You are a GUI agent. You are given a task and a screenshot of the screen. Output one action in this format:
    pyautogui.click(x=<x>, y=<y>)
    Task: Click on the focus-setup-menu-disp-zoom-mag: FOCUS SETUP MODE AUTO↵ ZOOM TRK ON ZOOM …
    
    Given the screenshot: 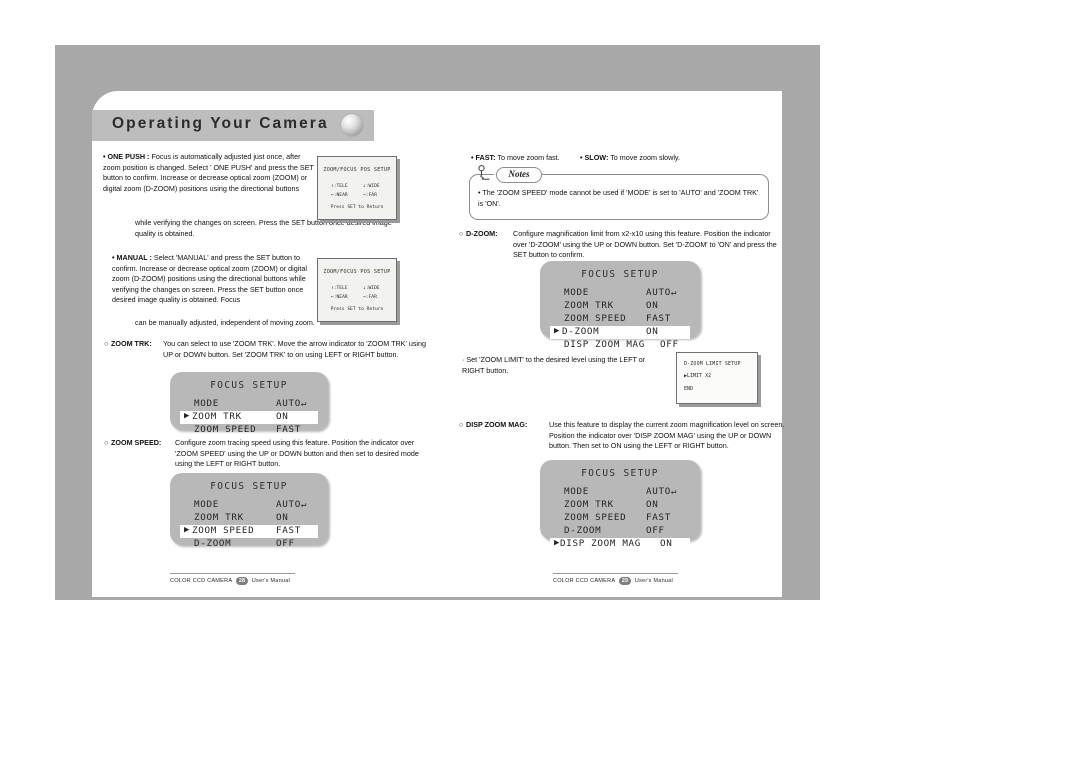 What is the action you would take?
    pyautogui.click(x=620, y=505)
    